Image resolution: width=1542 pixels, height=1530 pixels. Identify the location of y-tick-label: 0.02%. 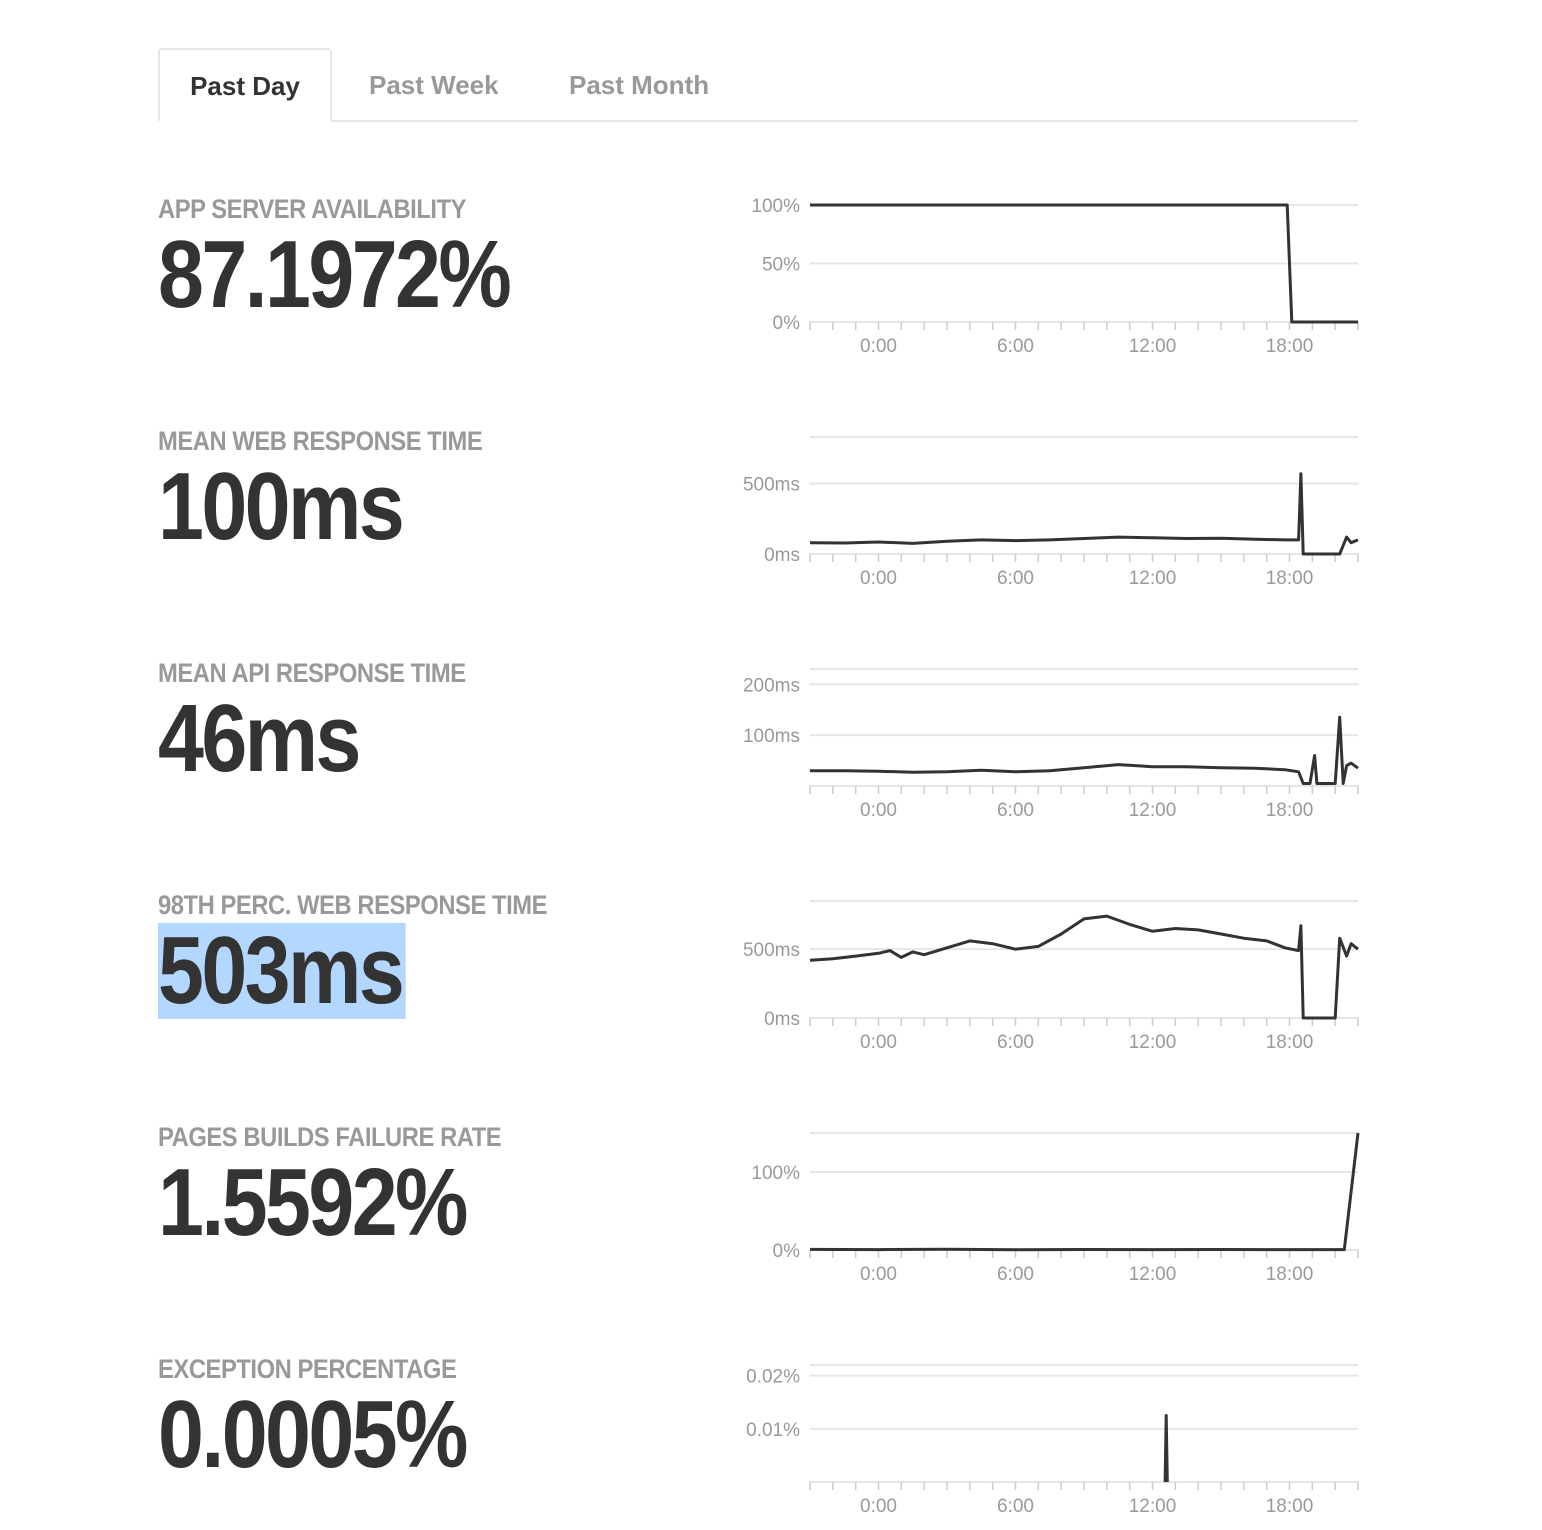
(773, 1377).